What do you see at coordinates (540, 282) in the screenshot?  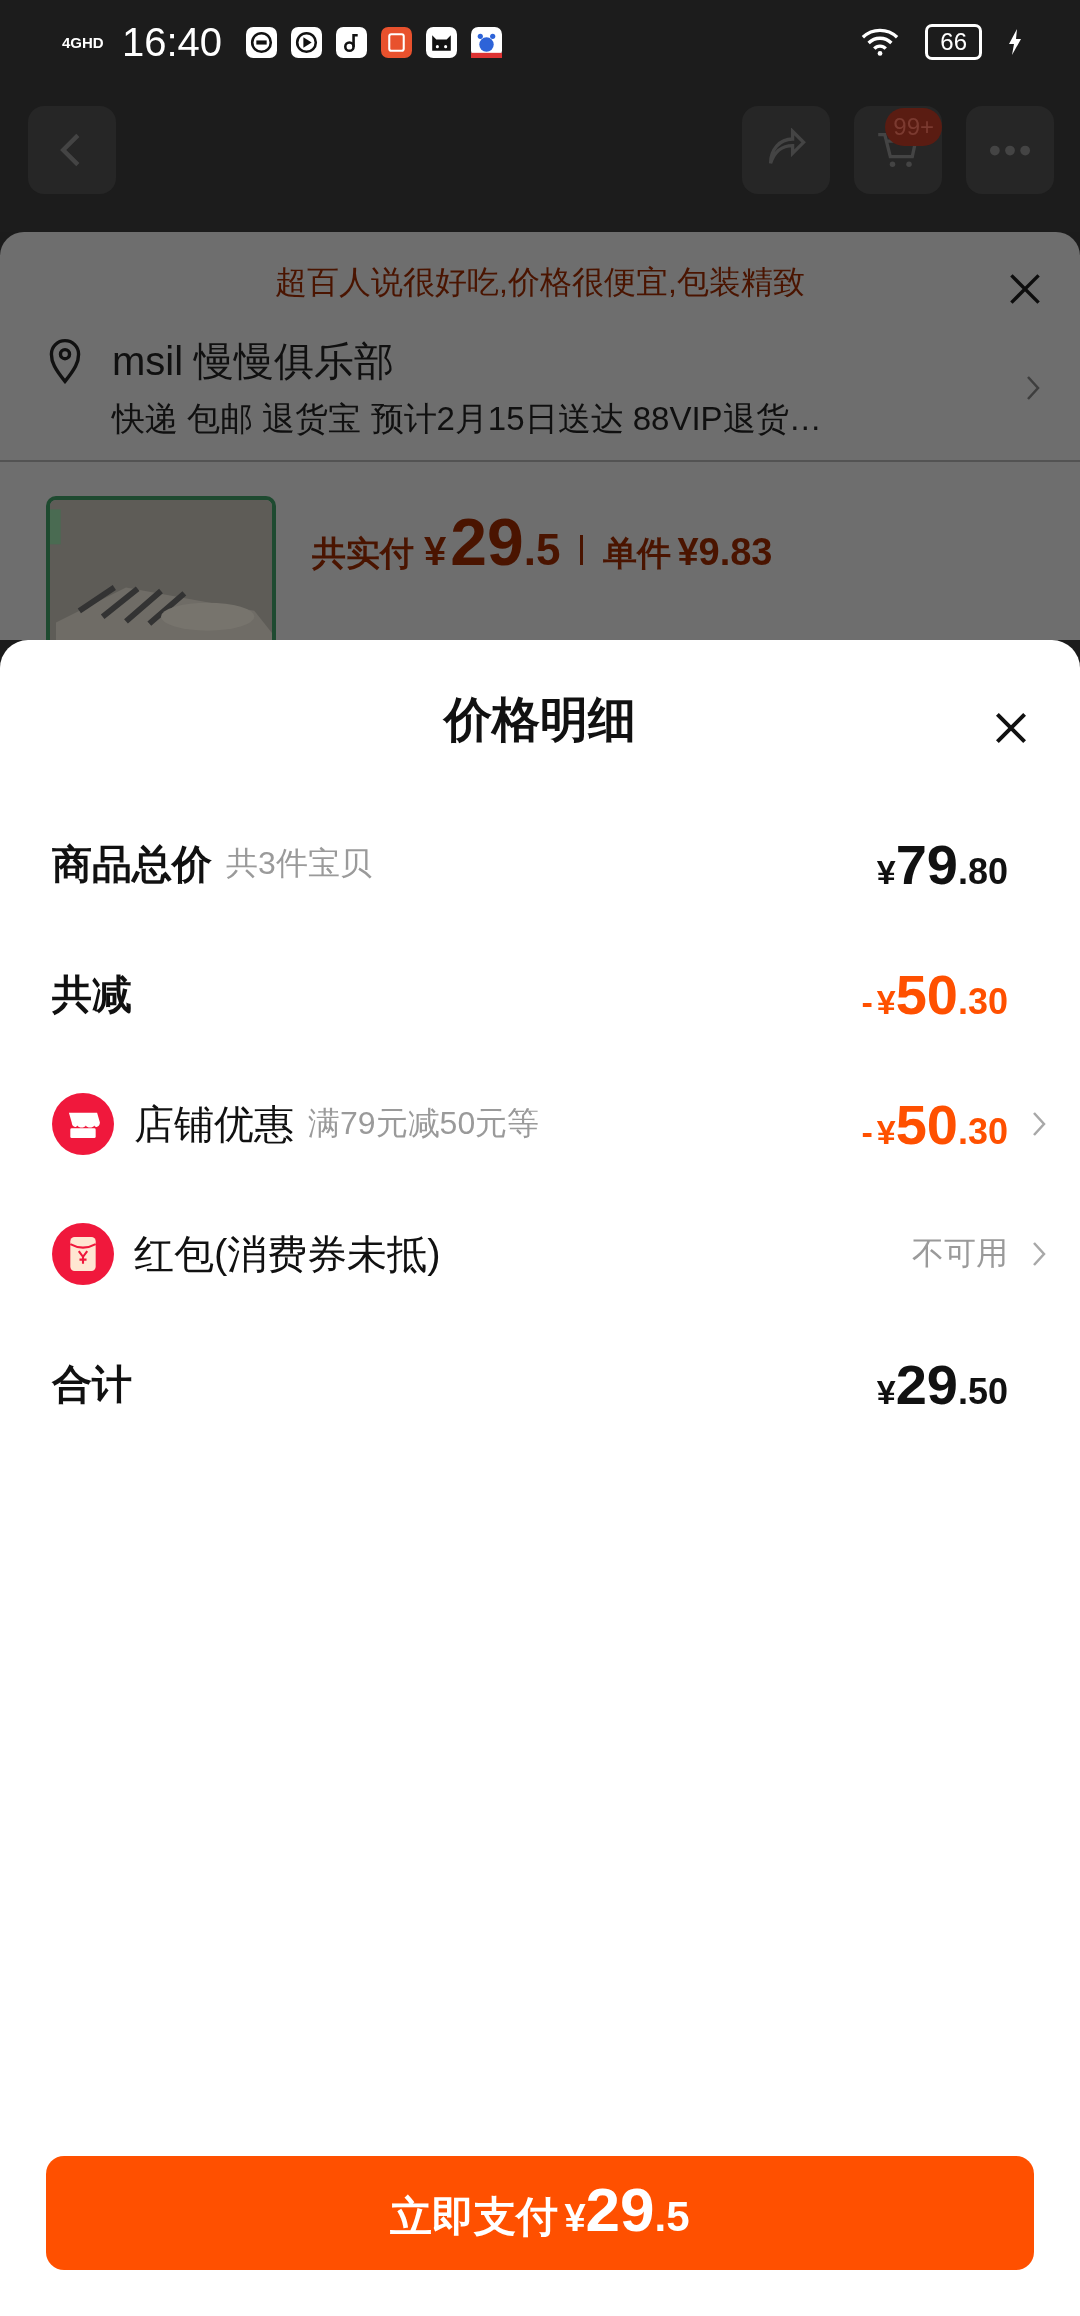 I see `review-text: 超百人说很好吃,价格很便宜,包装精致` at bounding box center [540, 282].